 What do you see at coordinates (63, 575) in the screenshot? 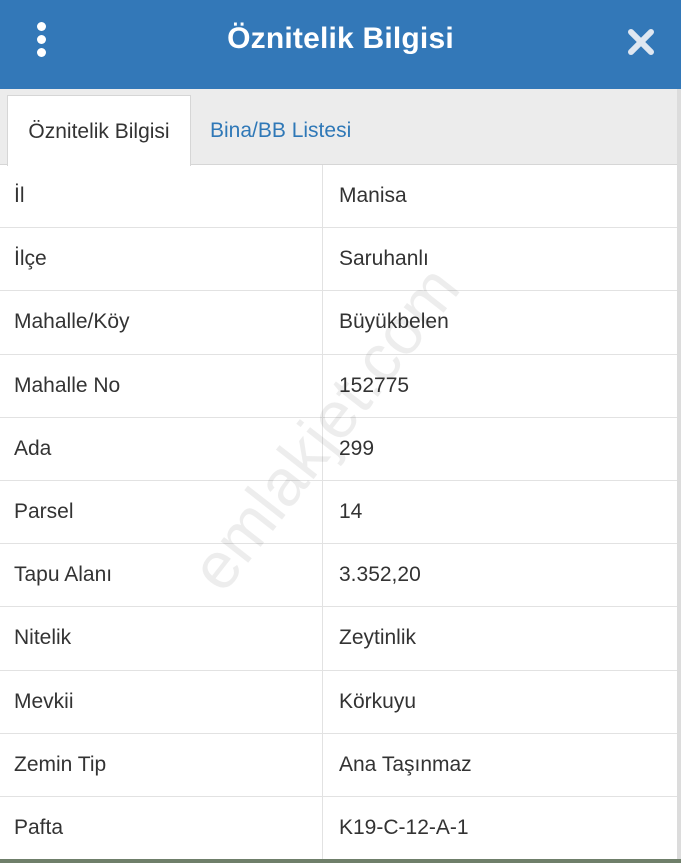
I see `row-label: Tapu Alanı` at bounding box center [63, 575].